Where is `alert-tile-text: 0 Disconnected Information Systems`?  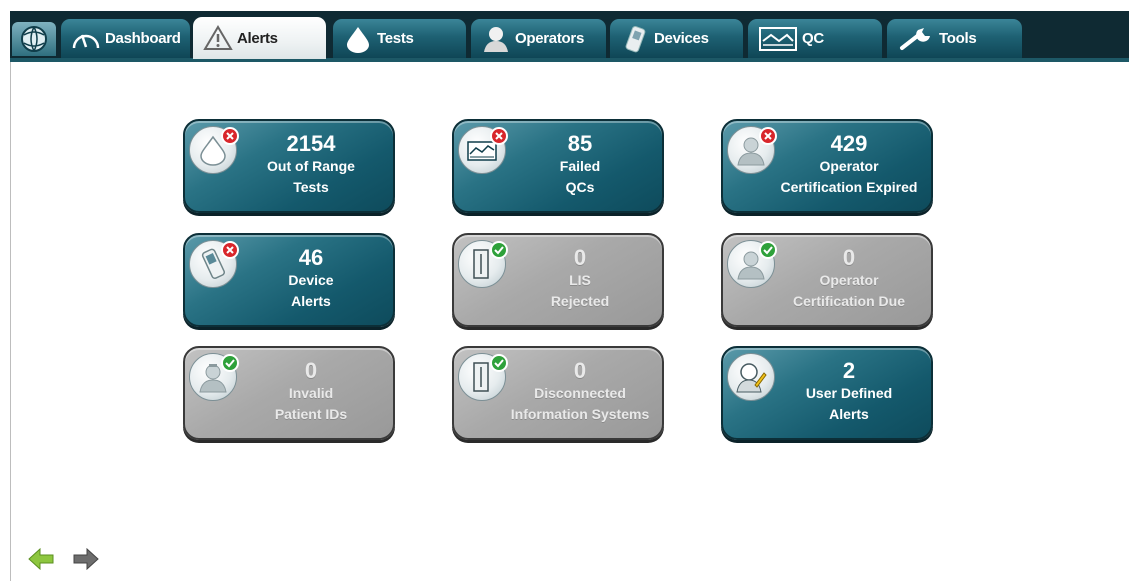 alert-tile-text: 0 Disconnected Information Systems is located at coordinates (580, 391).